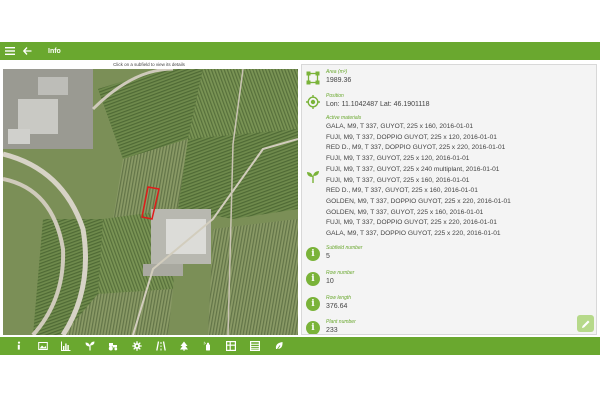  I want to click on gps-target-icon, so click(313, 102).